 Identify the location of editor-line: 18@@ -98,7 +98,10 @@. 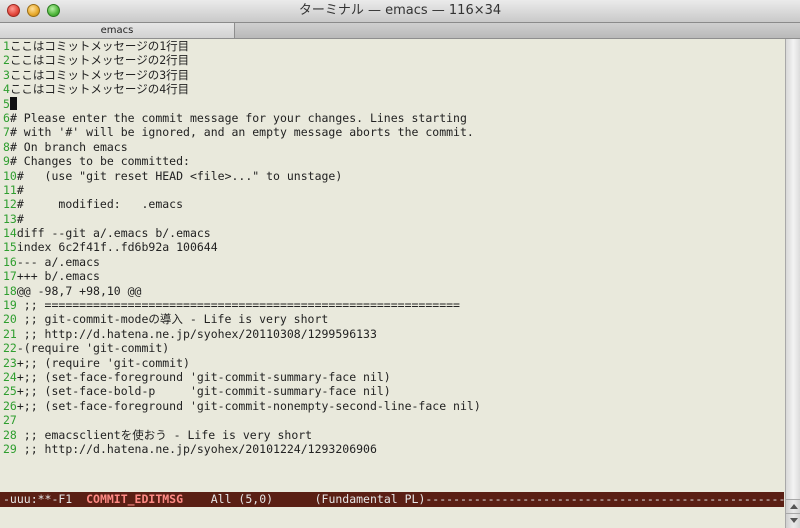
(392, 291).